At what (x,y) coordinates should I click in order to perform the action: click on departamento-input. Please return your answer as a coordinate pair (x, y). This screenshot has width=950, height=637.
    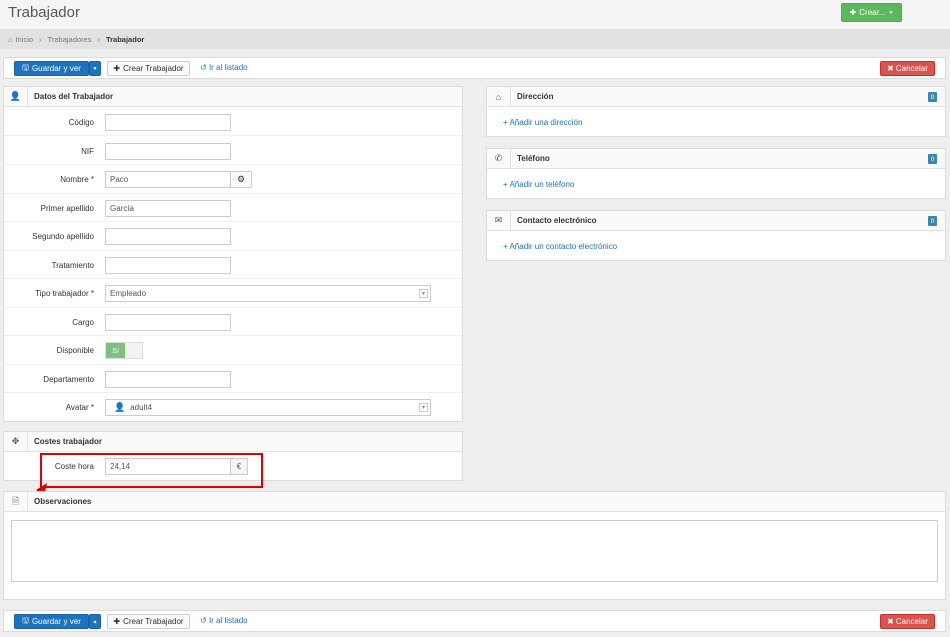
    Looking at the image, I should click on (168, 379).